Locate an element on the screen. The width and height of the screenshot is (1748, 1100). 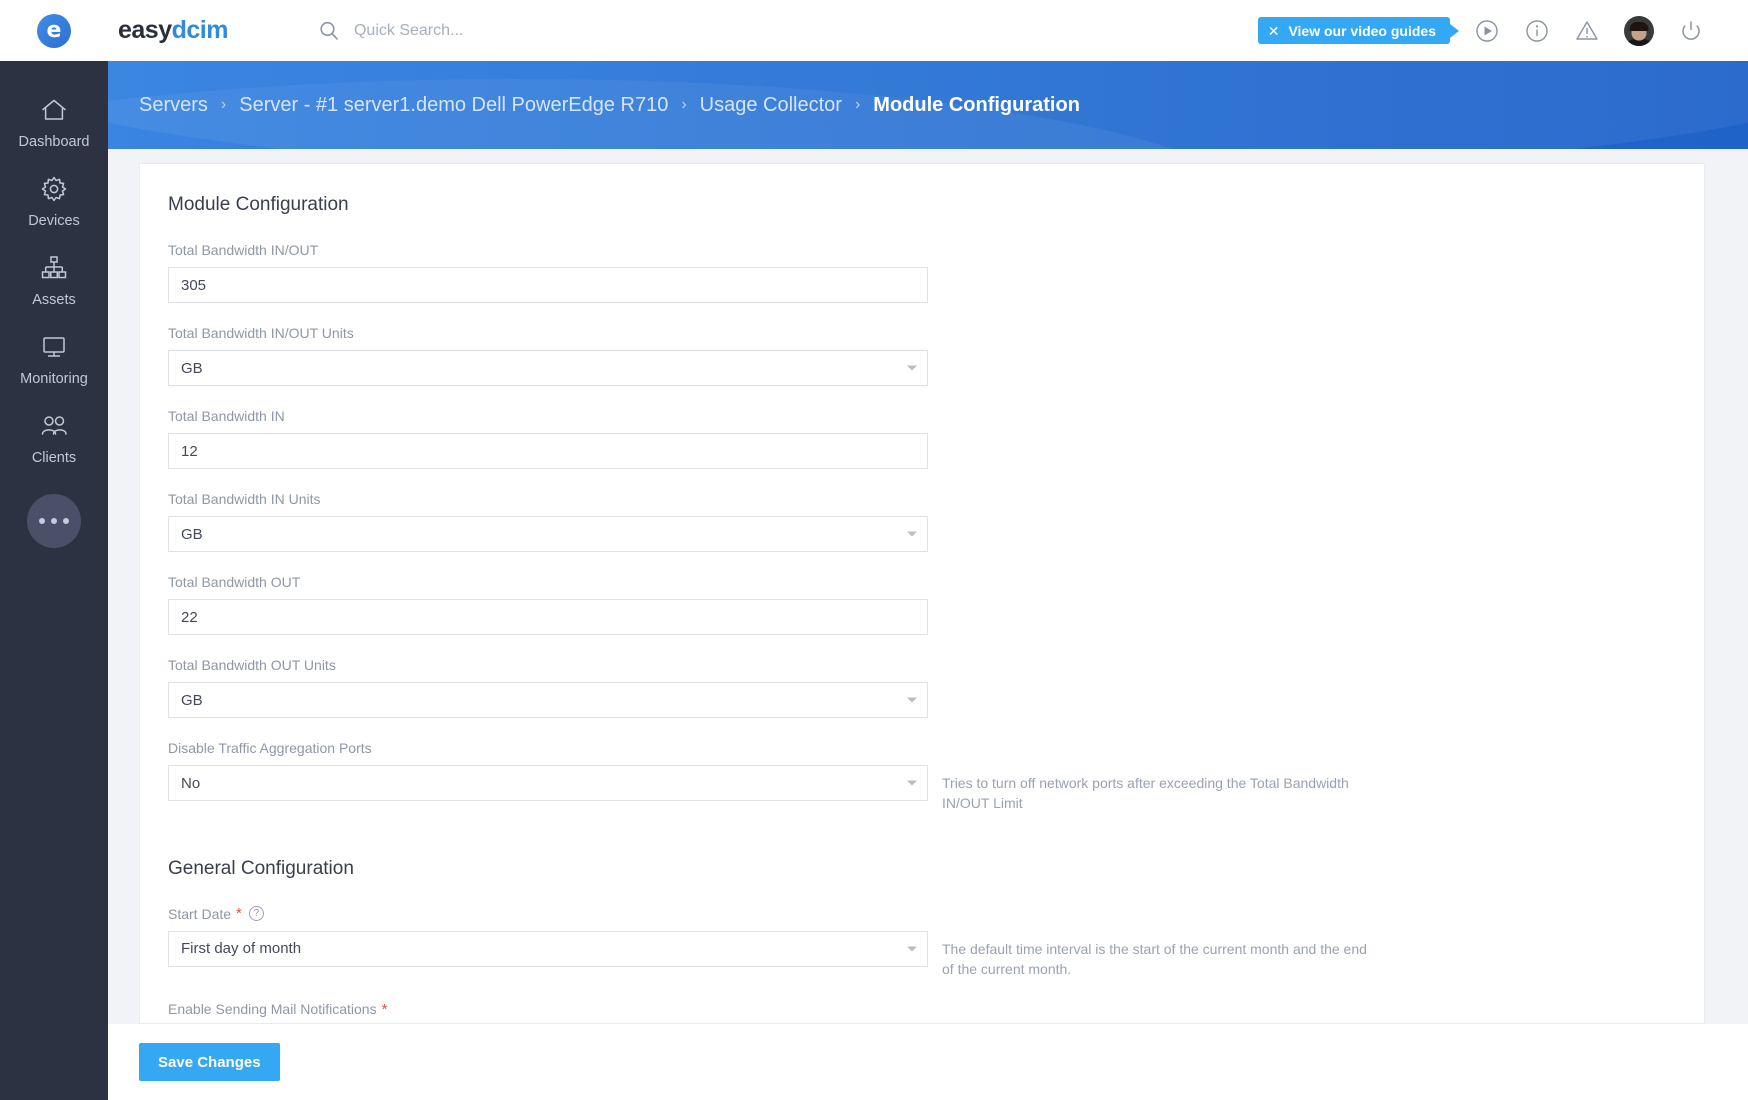
gear-icon is located at coordinates (54, 189).